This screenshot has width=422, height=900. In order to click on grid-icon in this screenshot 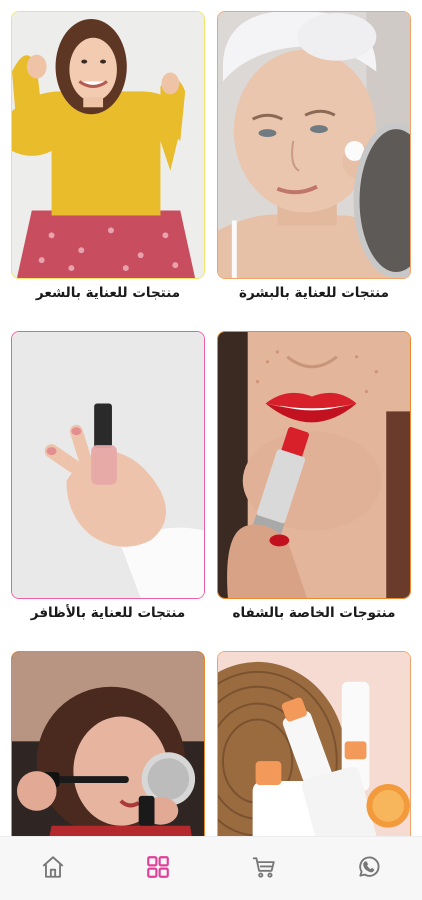, I will do `click(158, 869)`.